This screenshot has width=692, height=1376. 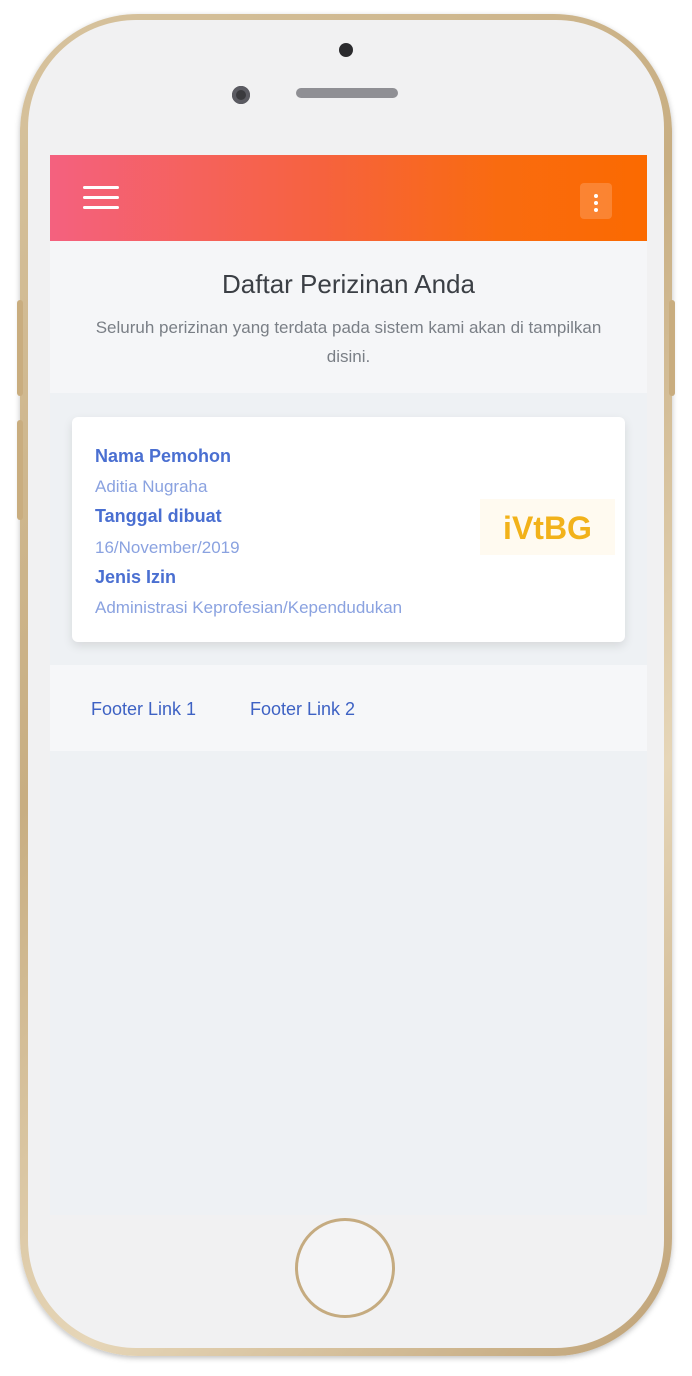 What do you see at coordinates (20, 348) in the screenshot?
I see `volume-up-button` at bounding box center [20, 348].